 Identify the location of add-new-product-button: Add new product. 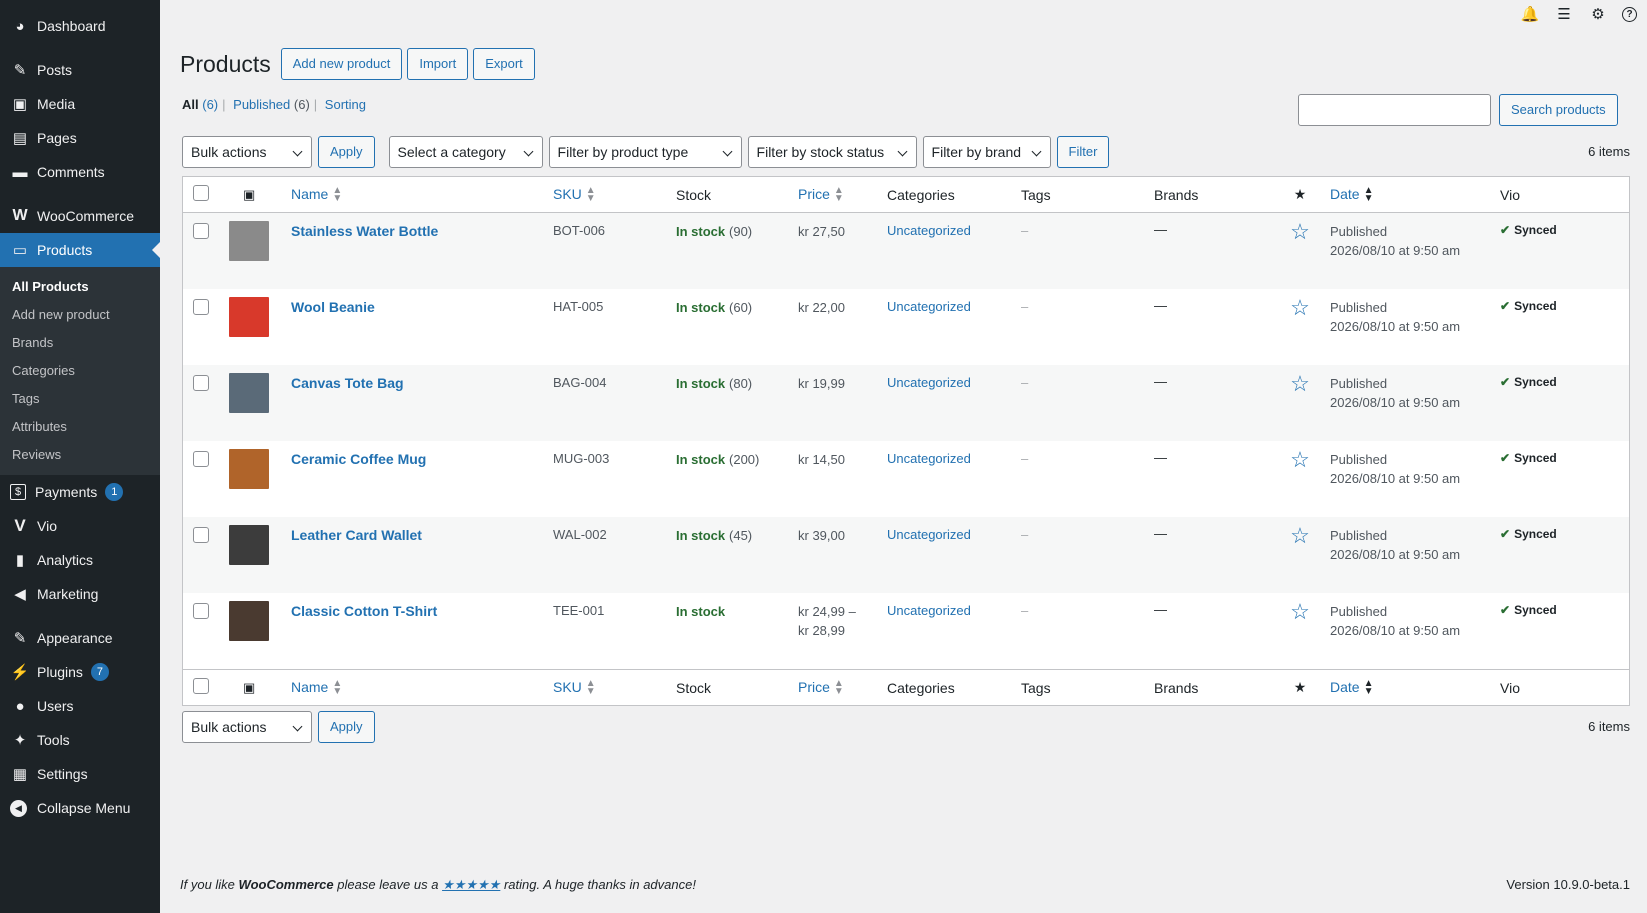
(341, 64).